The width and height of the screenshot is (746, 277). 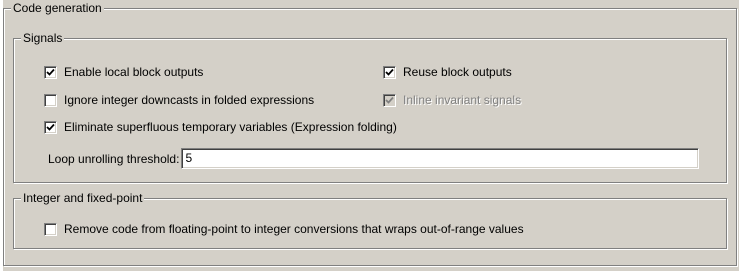 What do you see at coordinates (440, 158) in the screenshot?
I see `loop-unrolling-threshold-input: 5` at bounding box center [440, 158].